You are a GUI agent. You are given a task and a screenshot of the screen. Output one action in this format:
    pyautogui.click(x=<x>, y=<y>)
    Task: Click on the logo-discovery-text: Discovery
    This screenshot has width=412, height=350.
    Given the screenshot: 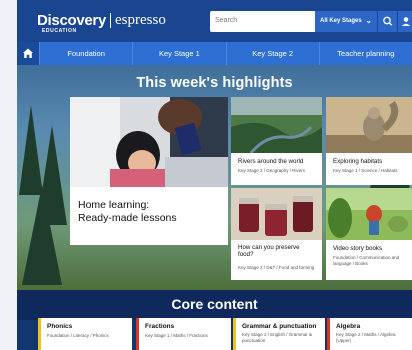 What is the action you would take?
    pyautogui.click(x=72, y=20)
    